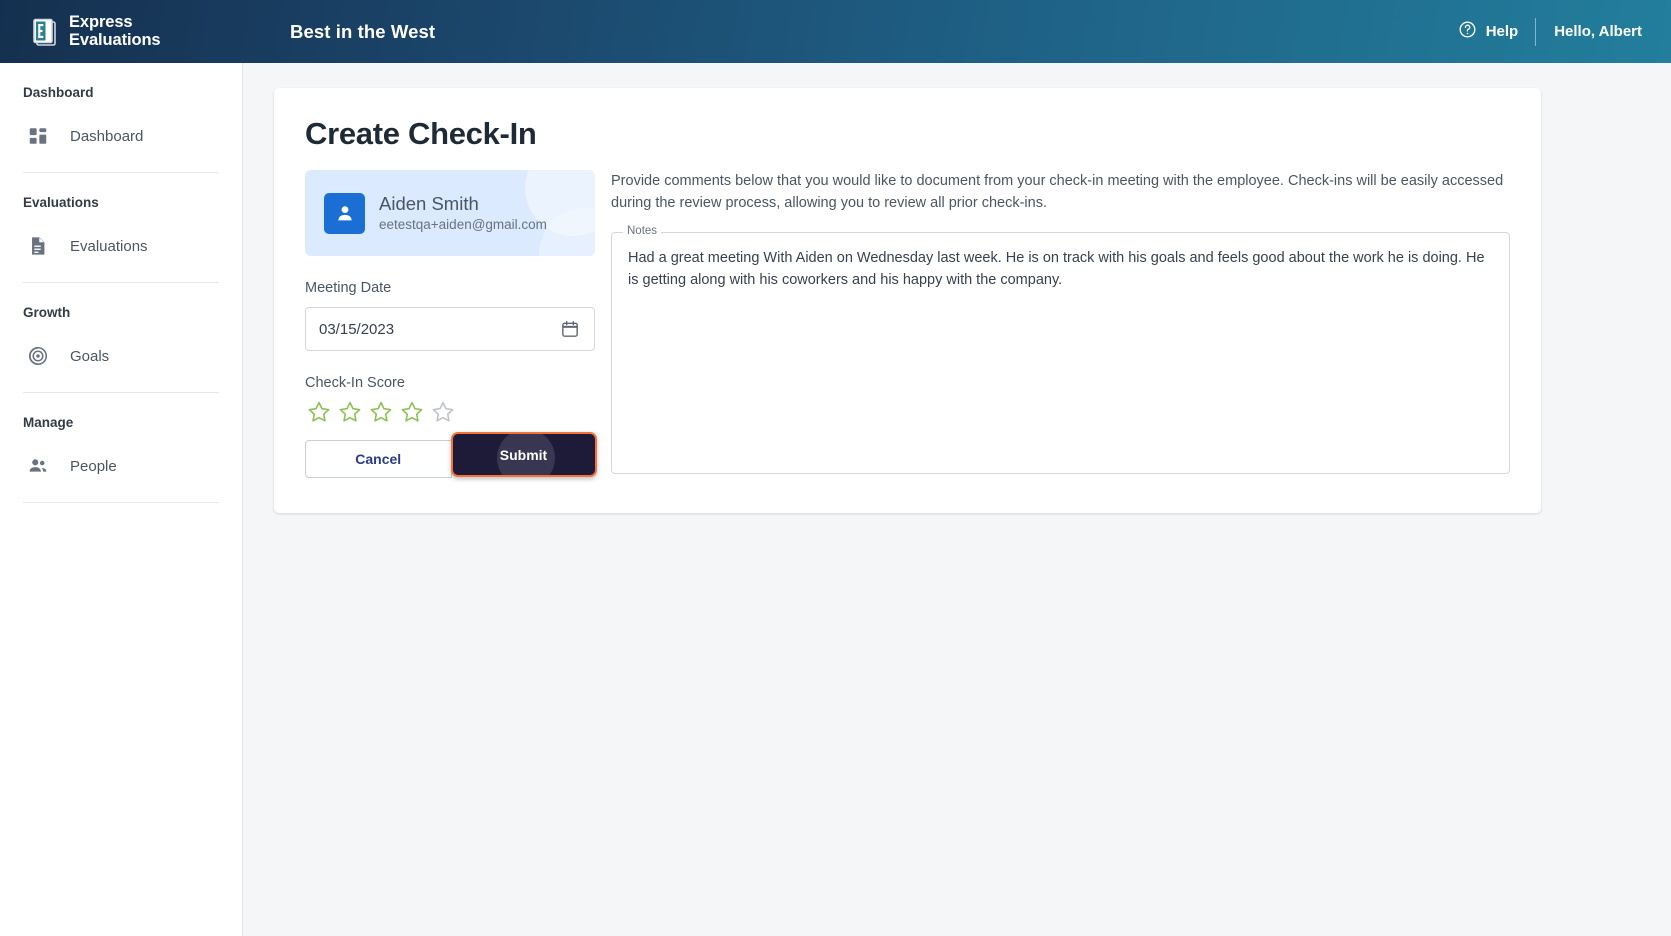 Image resolution: width=1671 pixels, height=936 pixels. I want to click on checkin-score-rating, so click(450, 412).